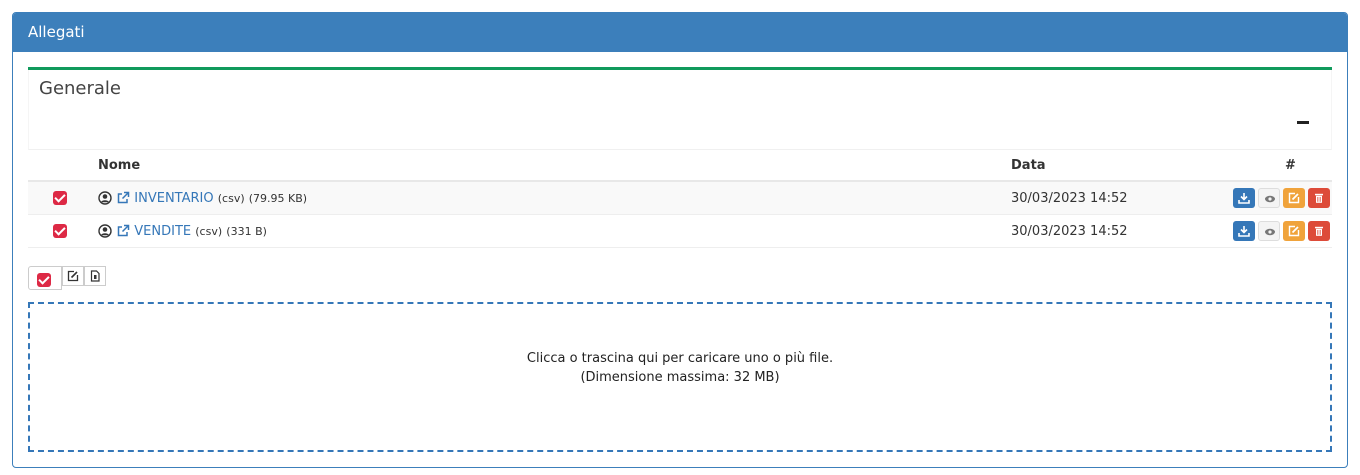 Image resolution: width=1360 pixels, height=475 pixels. I want to click on dropzone-max-size: (Dimensione massima: 32 MB), so click(680, 377).